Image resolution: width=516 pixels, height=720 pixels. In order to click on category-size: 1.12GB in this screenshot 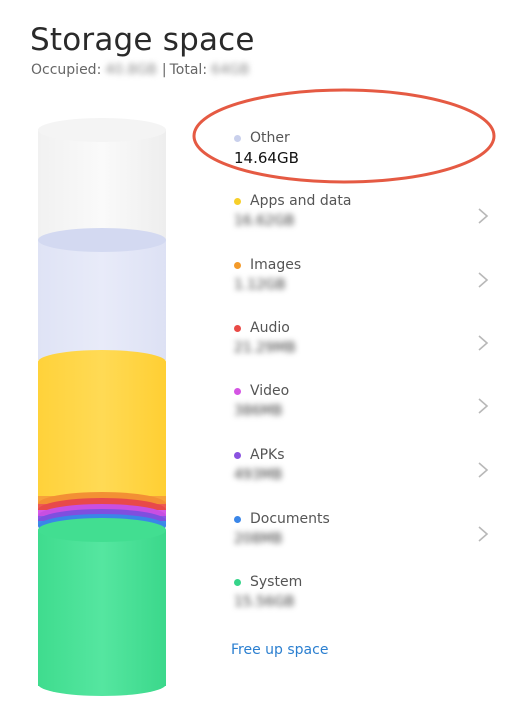, I will do `click(260, 285)`.